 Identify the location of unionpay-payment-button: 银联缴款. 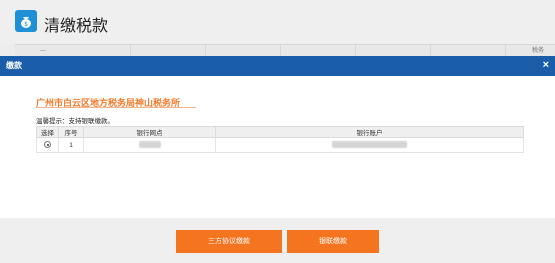
(333, 241).